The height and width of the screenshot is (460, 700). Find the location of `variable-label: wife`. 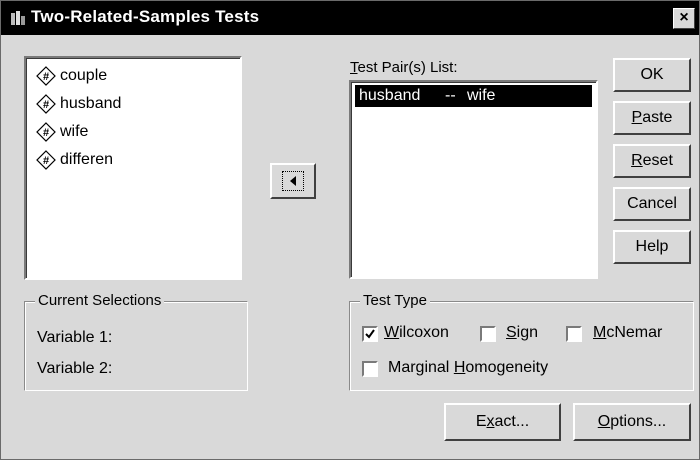

variable-label: wife is located at coordinates (74, 131).